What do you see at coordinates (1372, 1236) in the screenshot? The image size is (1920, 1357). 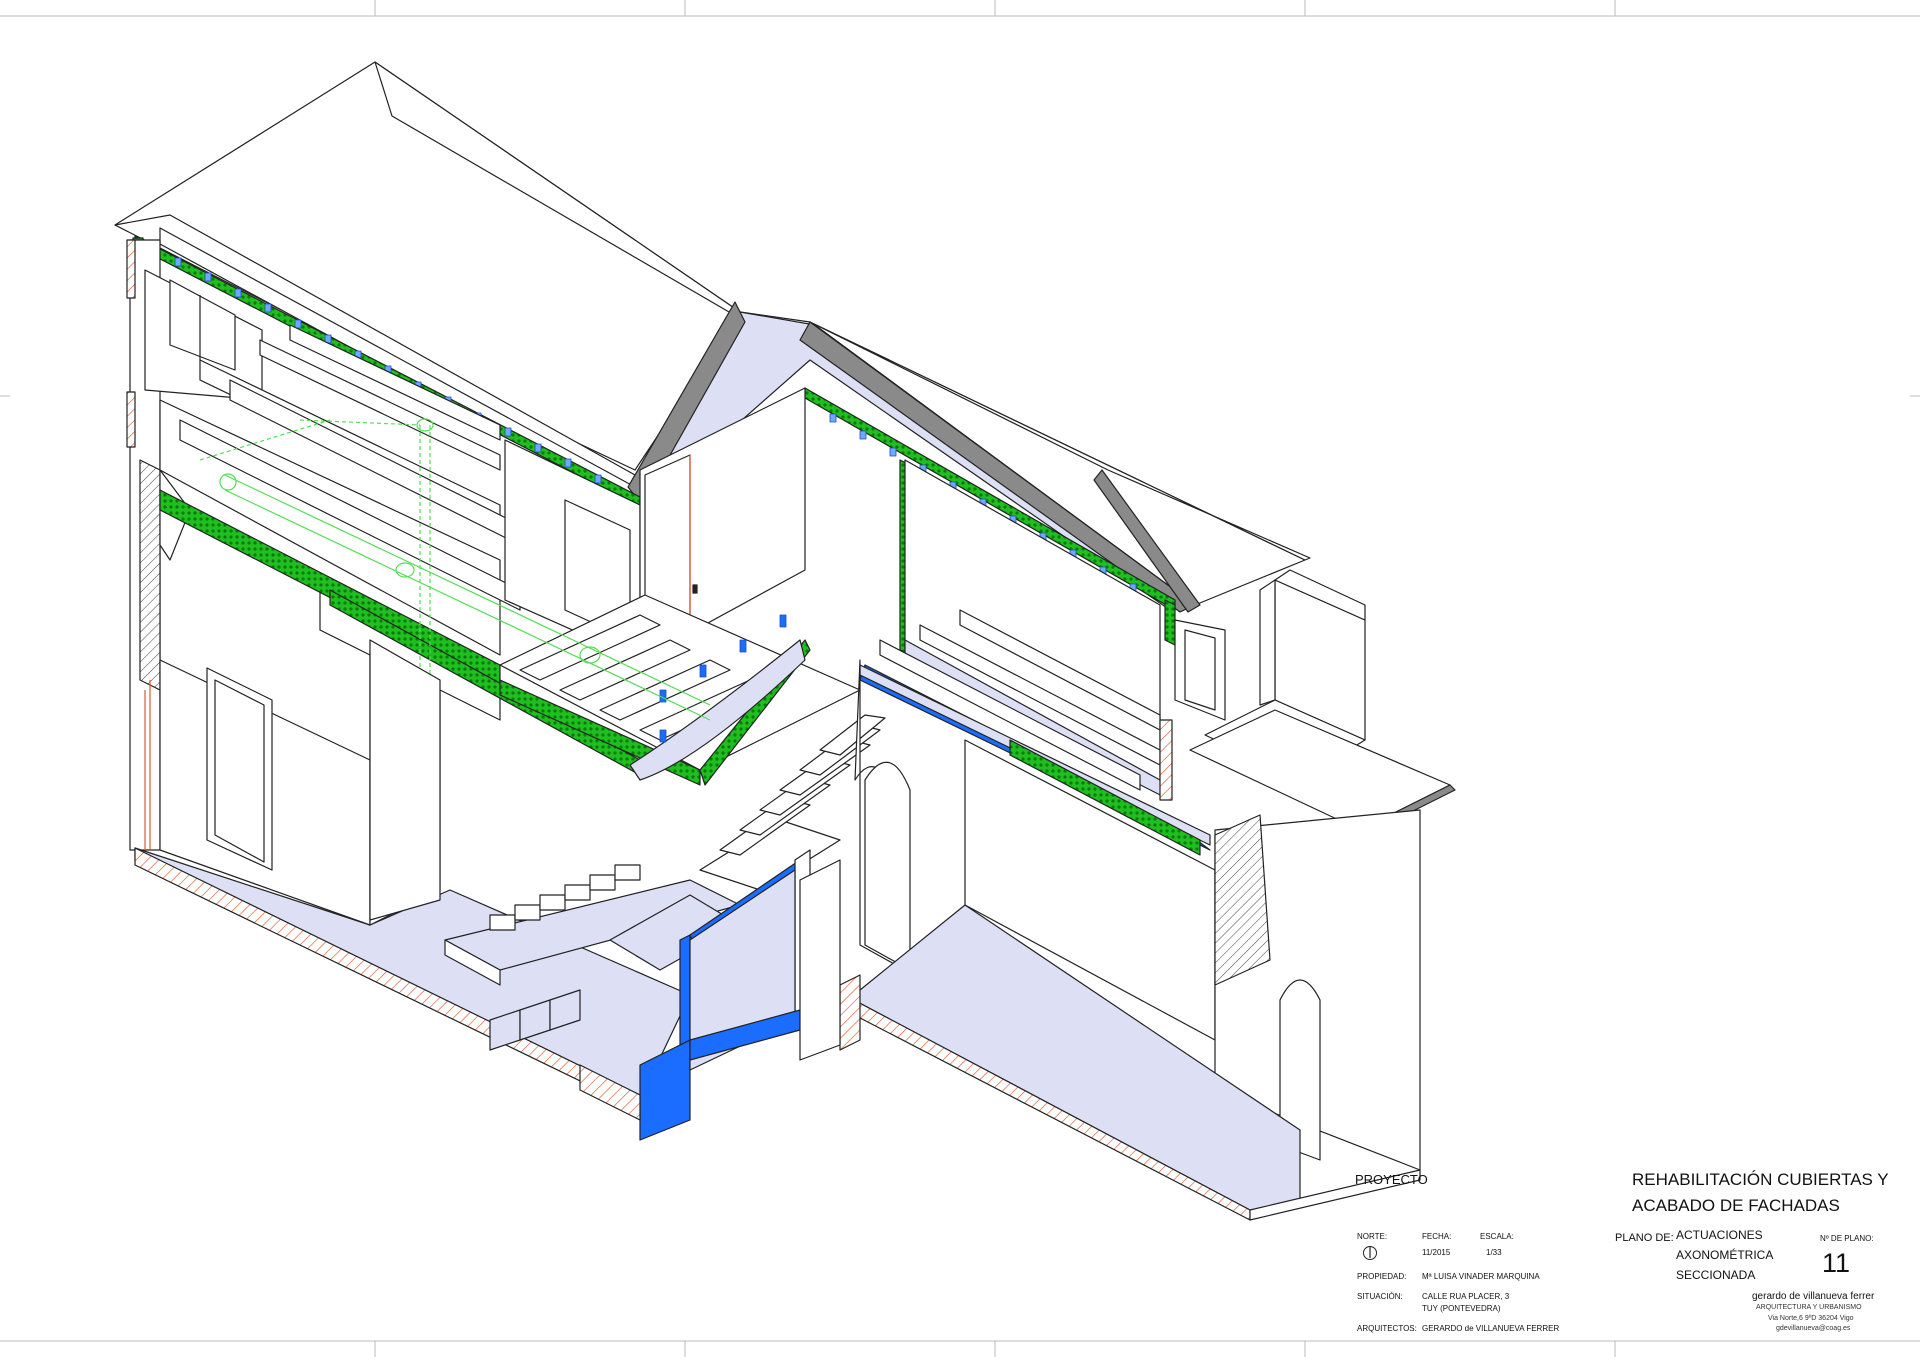 I see `norte-label: NORTE:` at bounding box center [1372, 1236].